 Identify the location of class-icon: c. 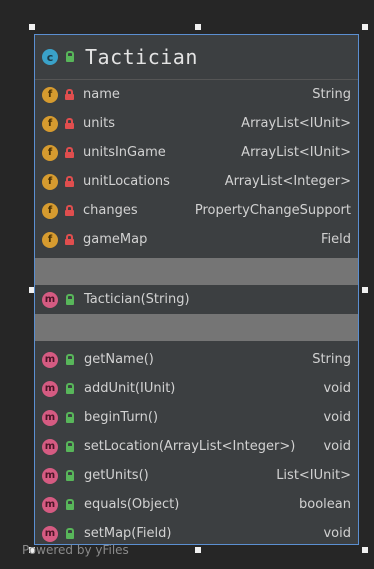
(50, 57).